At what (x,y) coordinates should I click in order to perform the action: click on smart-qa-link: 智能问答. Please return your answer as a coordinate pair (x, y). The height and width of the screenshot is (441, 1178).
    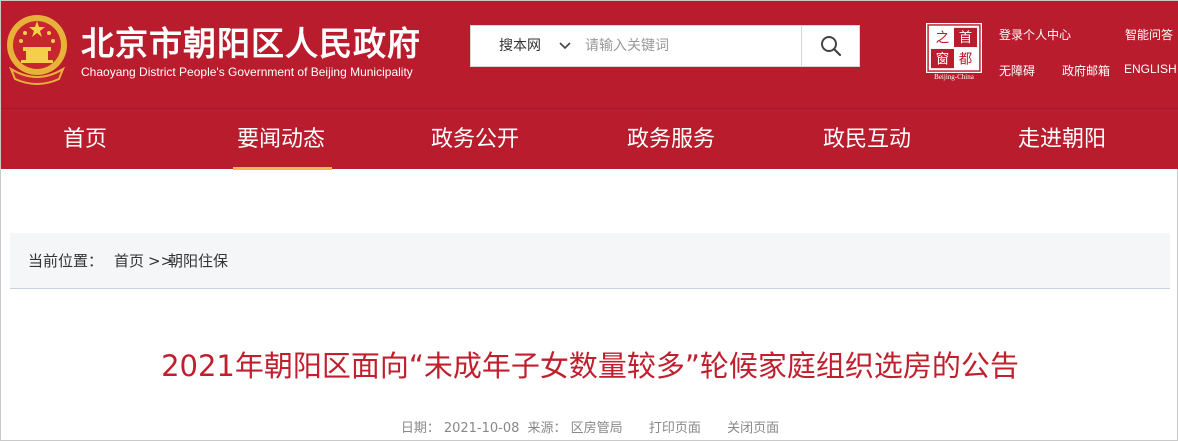
    Looking at the image, I should click on (1149, 34).